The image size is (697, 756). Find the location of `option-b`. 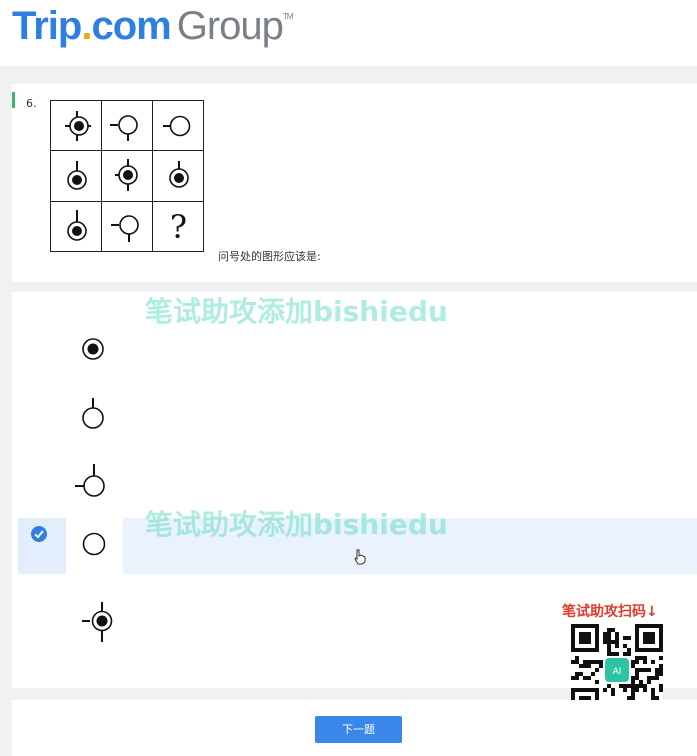

option-b is located at coordinates (357, 414).